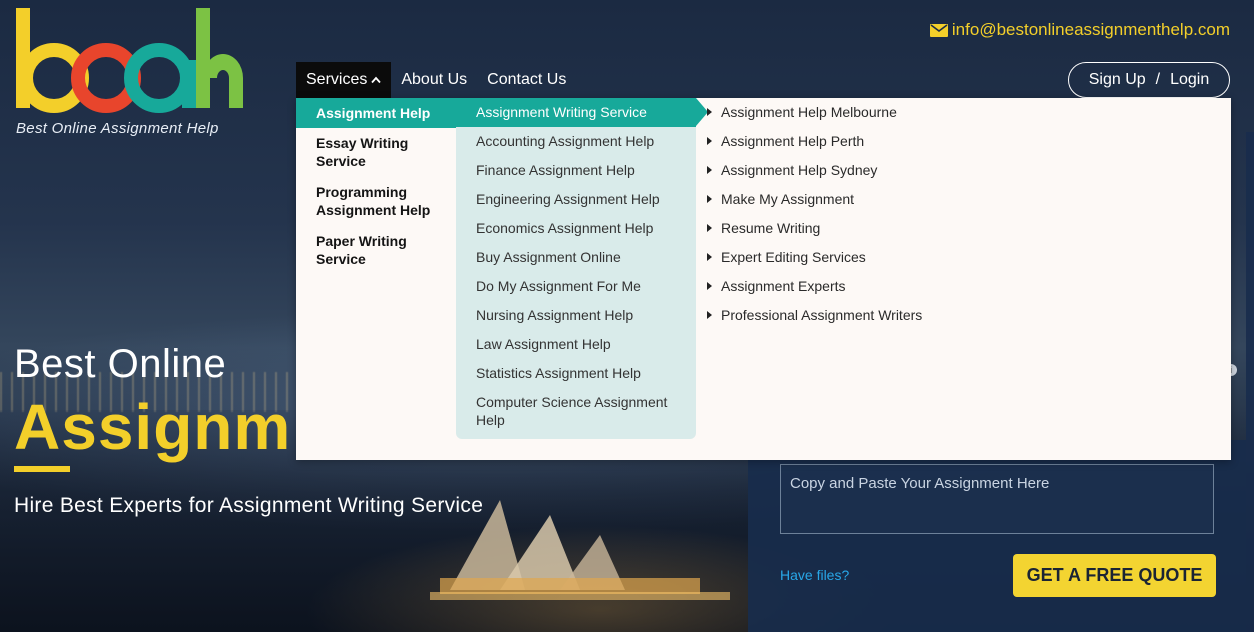 The image size is (1254, 632). Describe the element at coordinates (997, 499) in the screenshot. I see `assignment-textarea` at that location.